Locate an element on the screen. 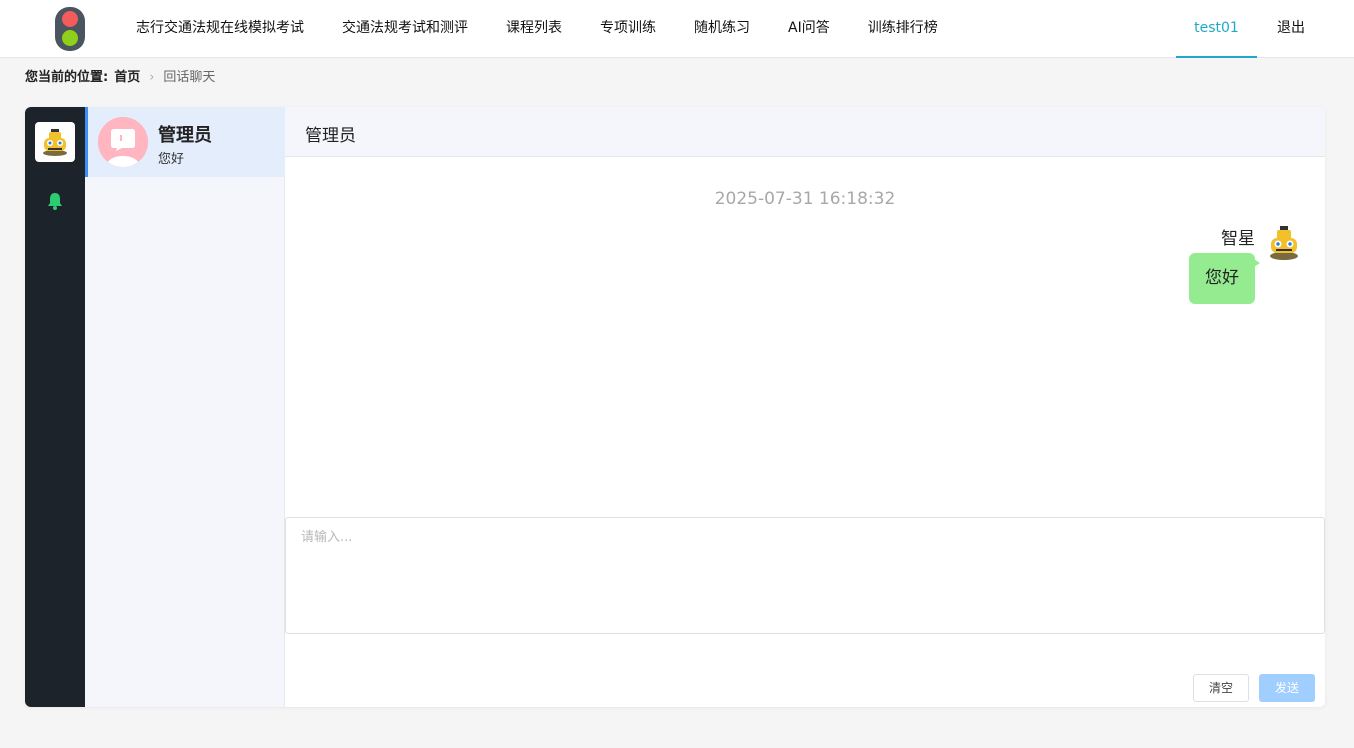 The image size is (1354, 748). nav-item-ai-qa: AI问答 is located at coordinates (809, 29).